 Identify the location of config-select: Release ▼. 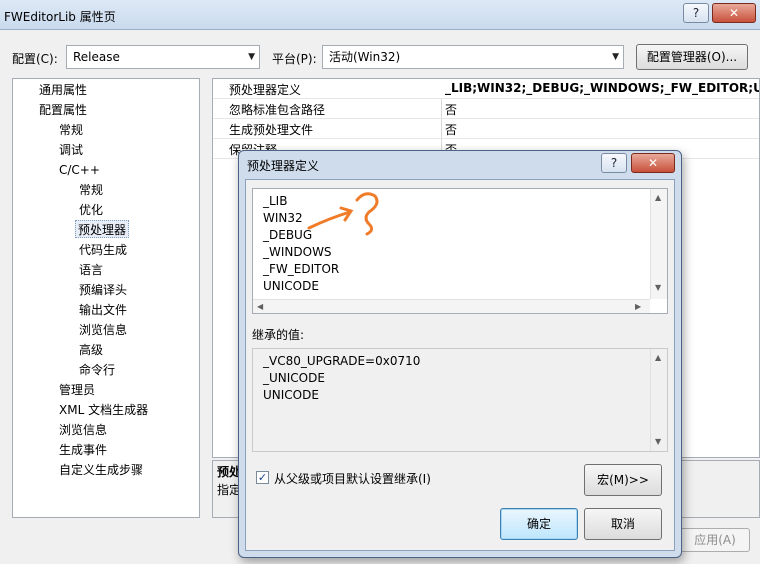
(163, 57).